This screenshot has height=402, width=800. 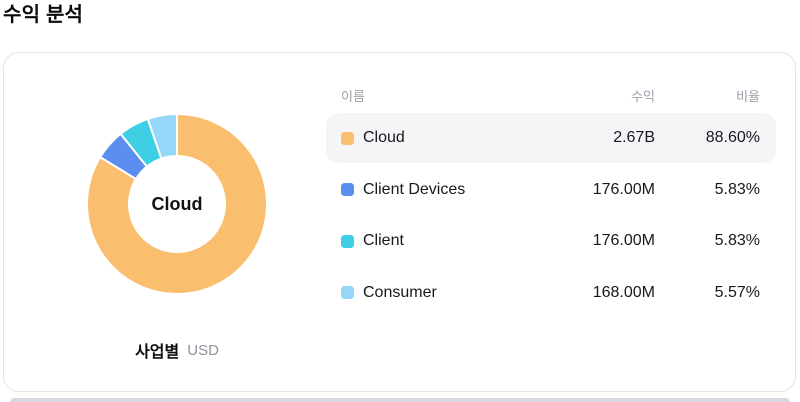 I want to click on donut-chart, so click(x=177, y=204).